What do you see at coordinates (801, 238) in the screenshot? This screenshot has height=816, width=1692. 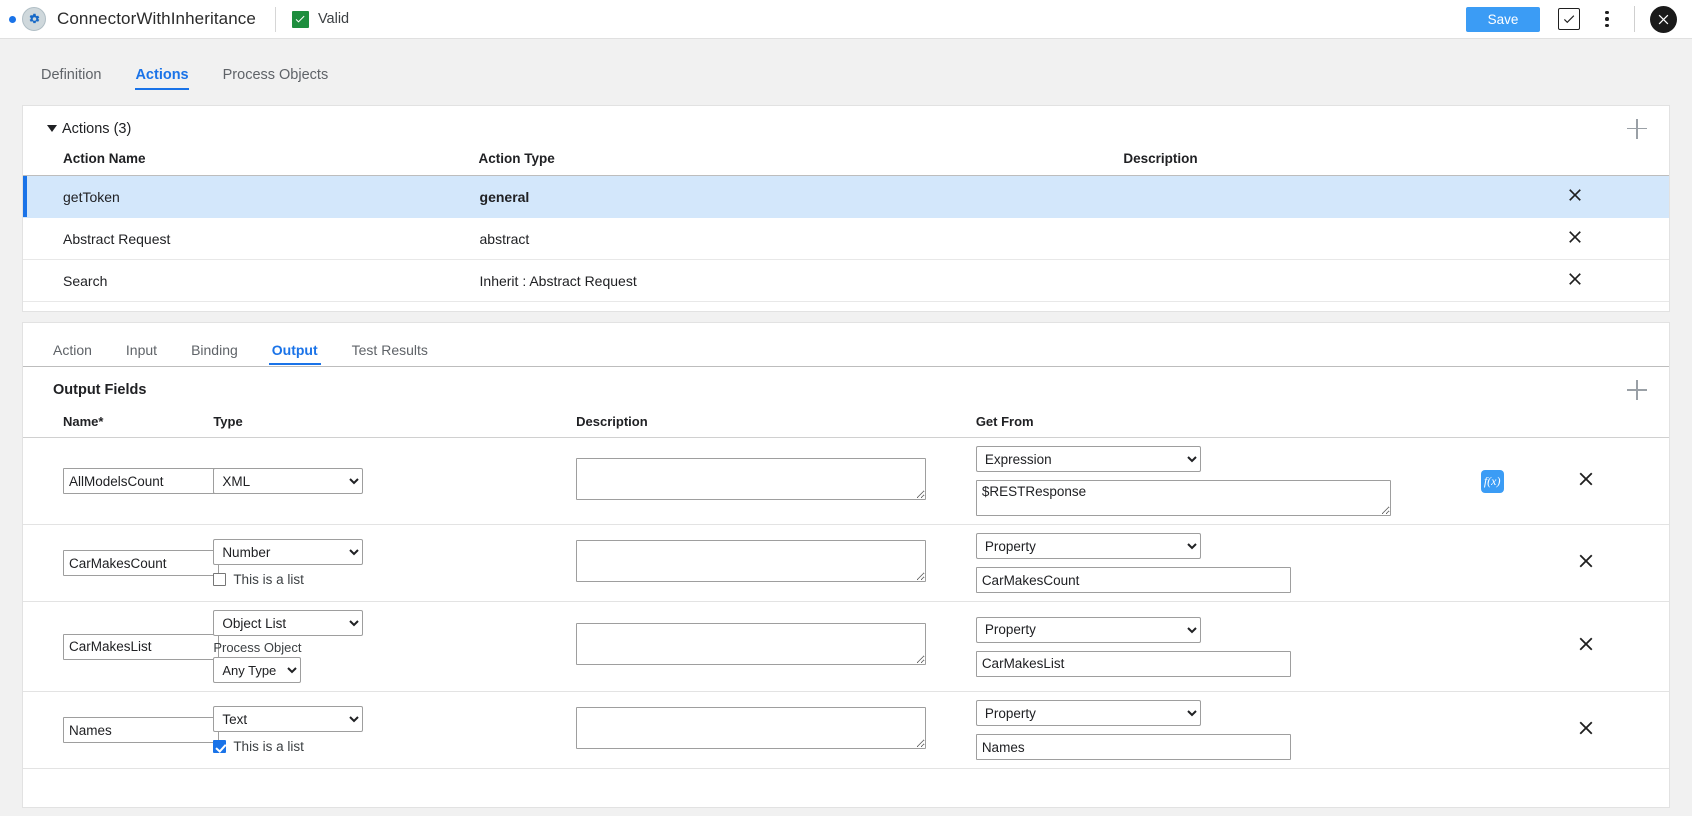 I see `action-type-cell: abstract` at bounding box center [801, 238].